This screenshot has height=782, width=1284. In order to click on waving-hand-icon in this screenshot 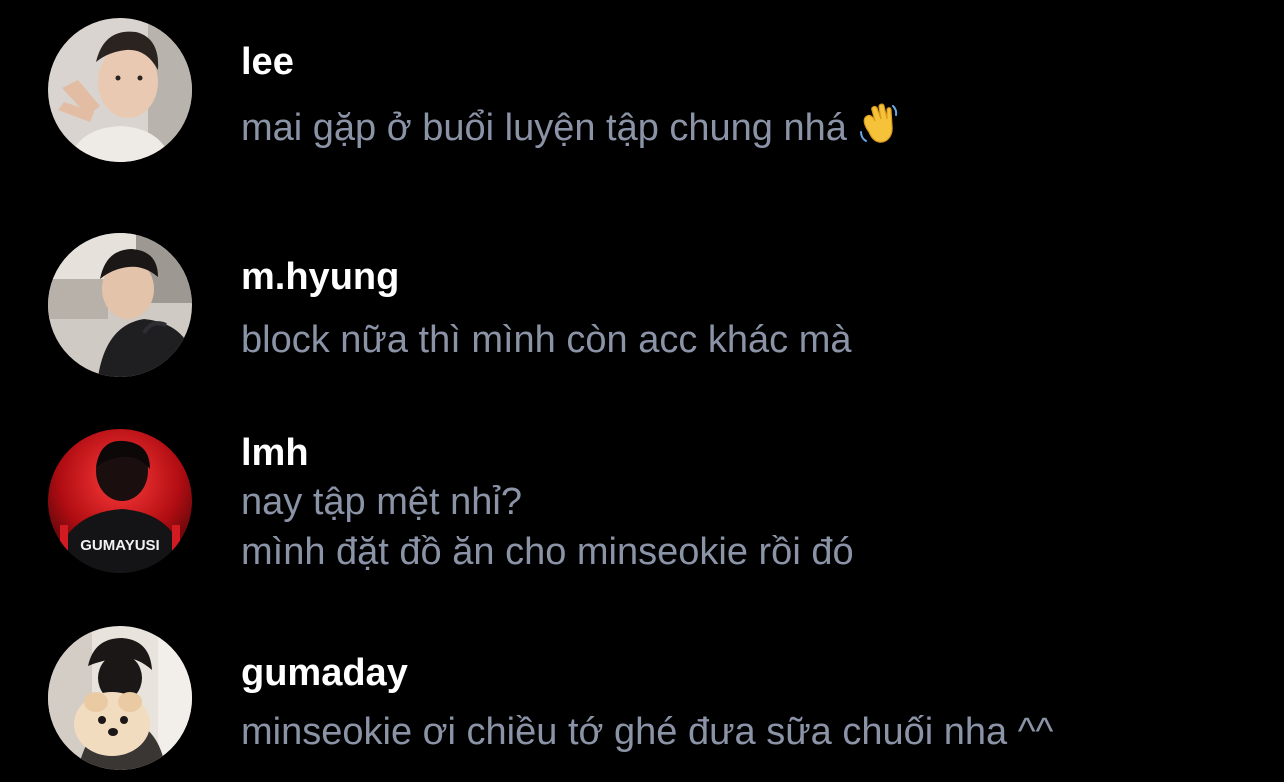, I will do `click(879, 124)`.